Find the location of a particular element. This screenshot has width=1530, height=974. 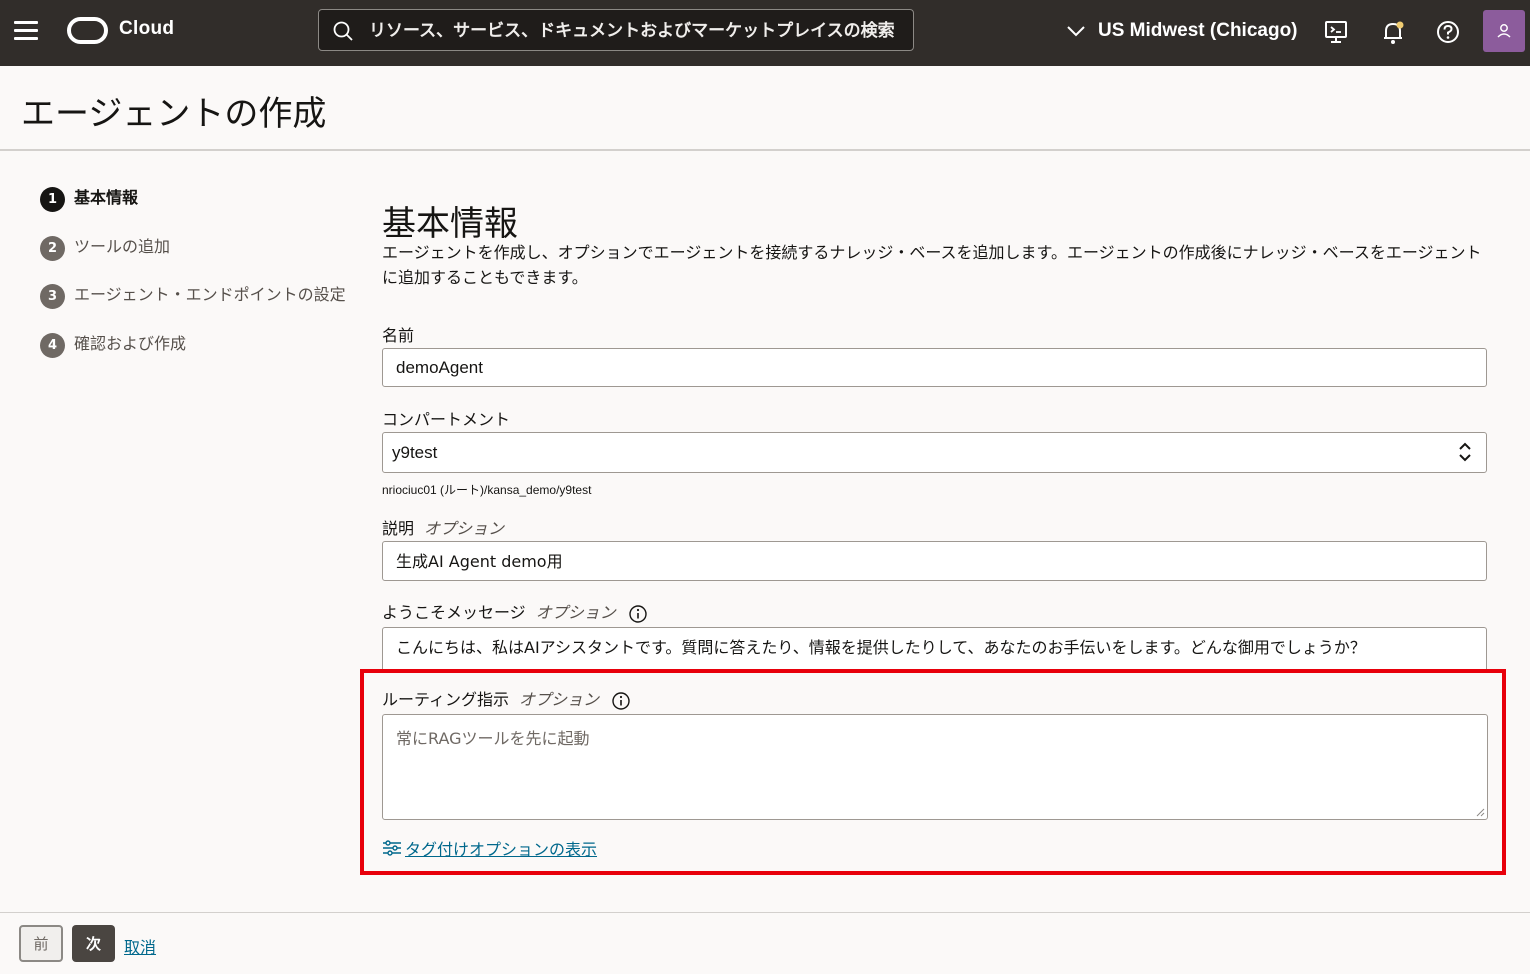

name-label-text: 名前 is located at coordinates (398, 335).